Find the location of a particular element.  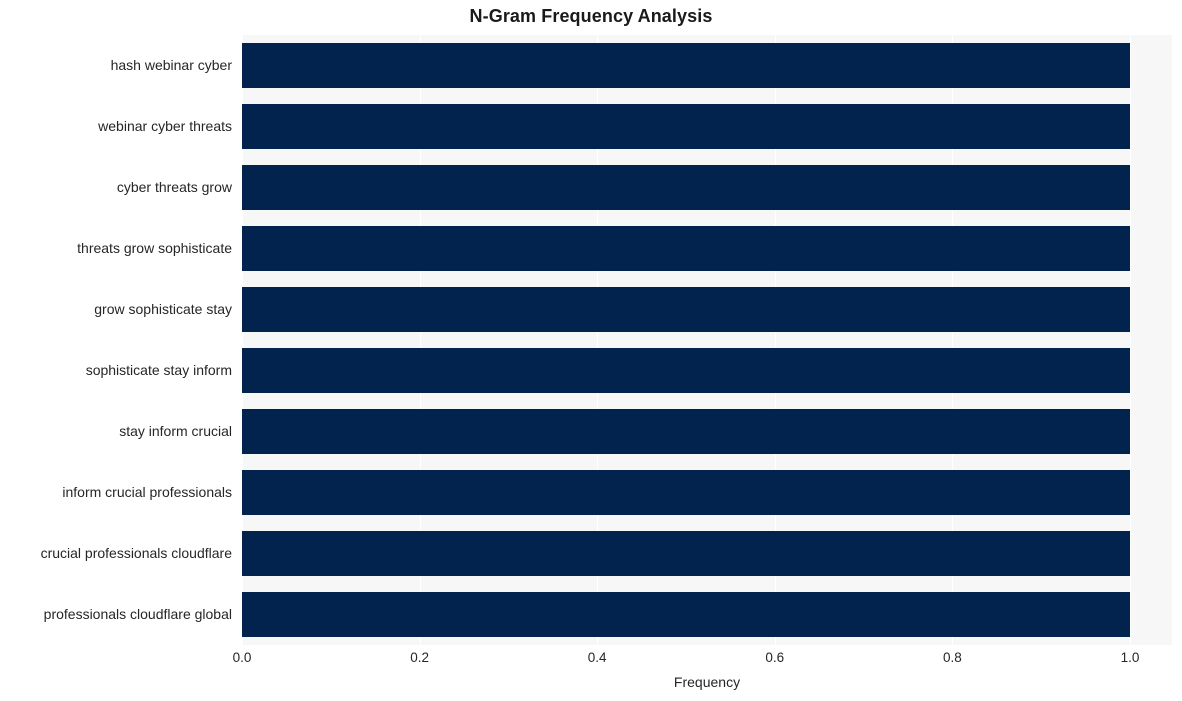

y-axis-tick-label: cyber threats grow is located at coordinates (174, 187).